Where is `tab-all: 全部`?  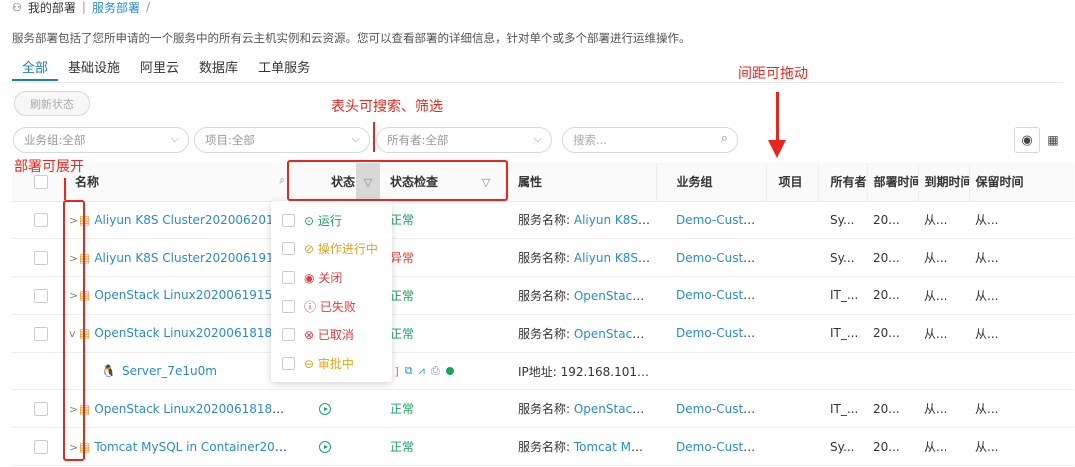 tab-all: 全部 is located at coordinates (35, 67).